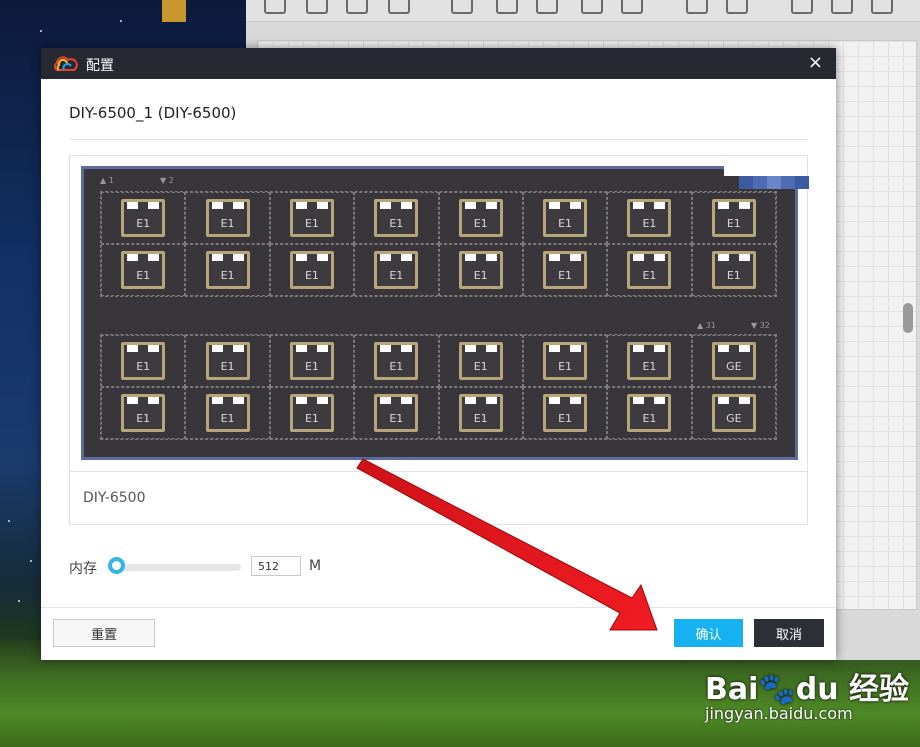 This screenshot has height=747, width=920. I want to click on ethernet-port-icon: GE, so click(733, 413).